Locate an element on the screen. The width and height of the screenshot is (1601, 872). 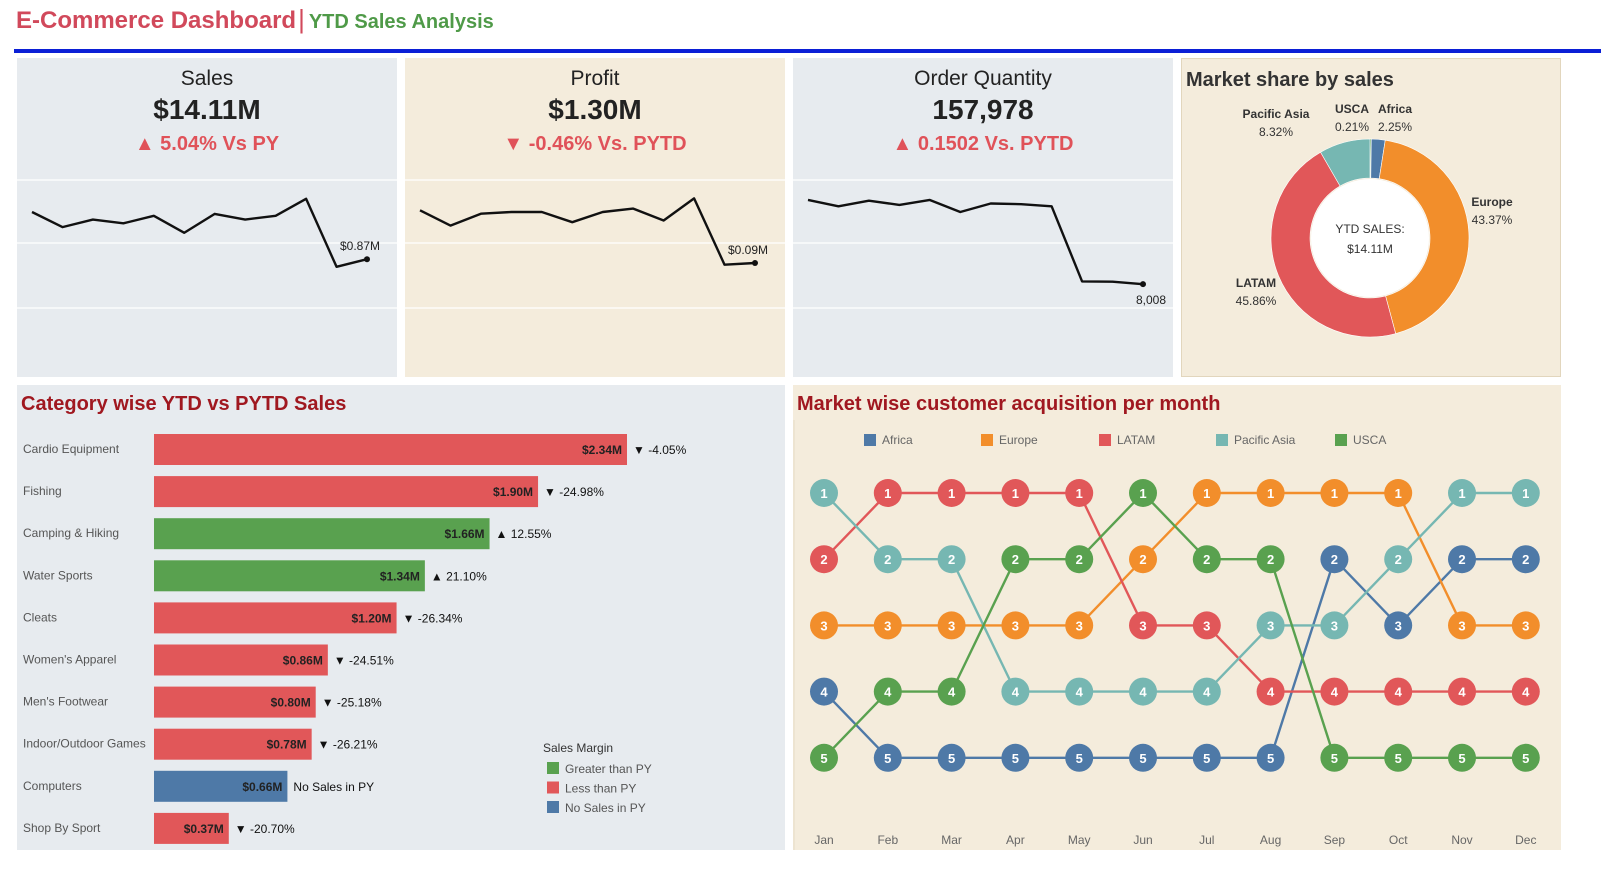
bar-change-label: ▼ -24.98% is located at coordinates (574, 492).